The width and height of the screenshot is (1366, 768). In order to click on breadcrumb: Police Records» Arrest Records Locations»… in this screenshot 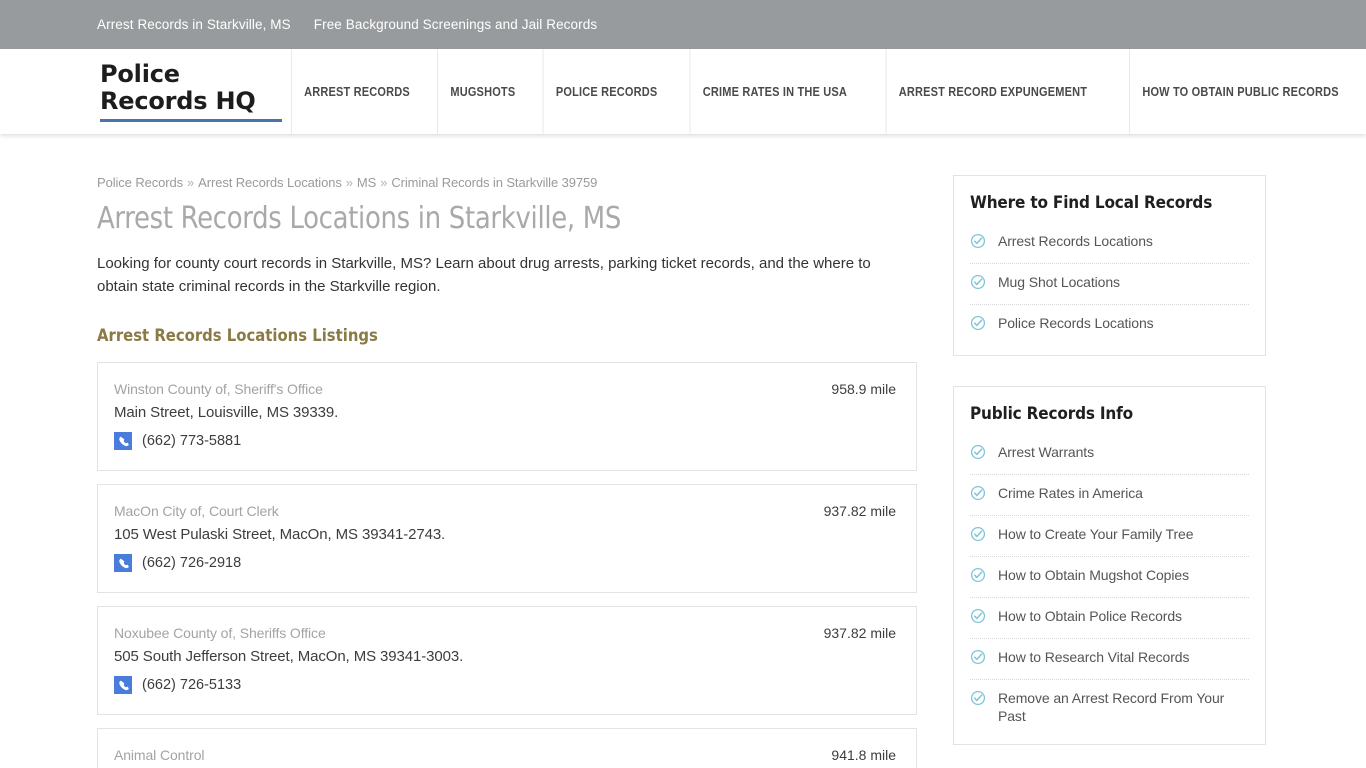, I will do `click(507, 182)`.